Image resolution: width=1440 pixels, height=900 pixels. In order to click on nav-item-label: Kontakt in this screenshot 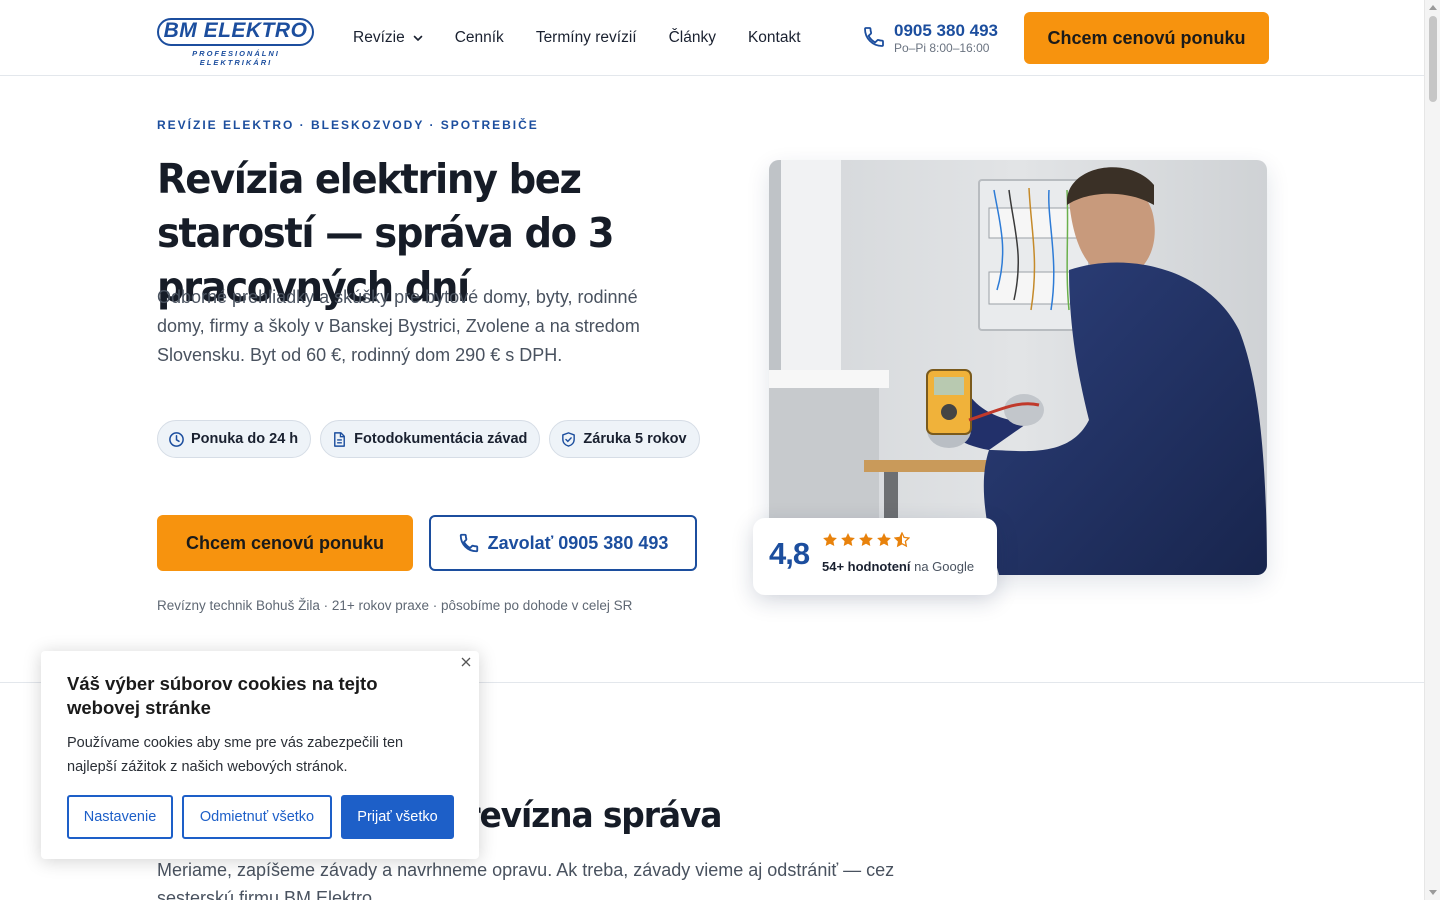, I will do `click(774, 37)`.